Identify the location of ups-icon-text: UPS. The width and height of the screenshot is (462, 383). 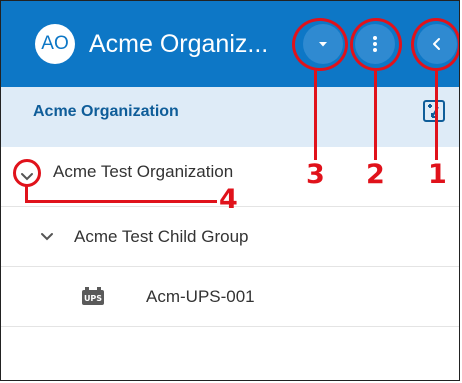
(93, 298).